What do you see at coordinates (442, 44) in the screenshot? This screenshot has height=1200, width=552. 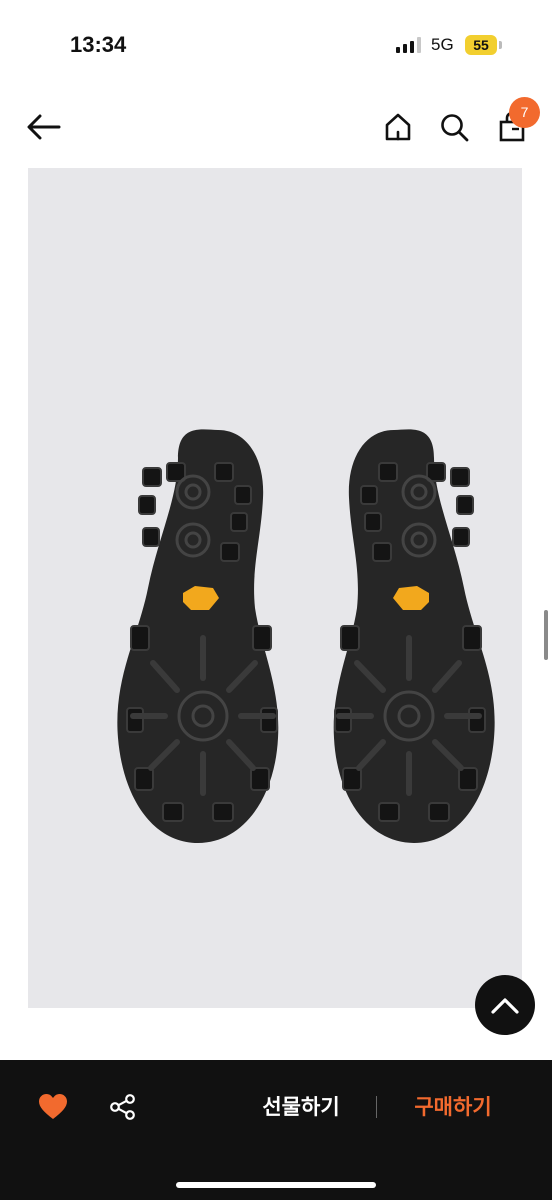 I see `network-label: 5G` at bounding box center [442, 44].